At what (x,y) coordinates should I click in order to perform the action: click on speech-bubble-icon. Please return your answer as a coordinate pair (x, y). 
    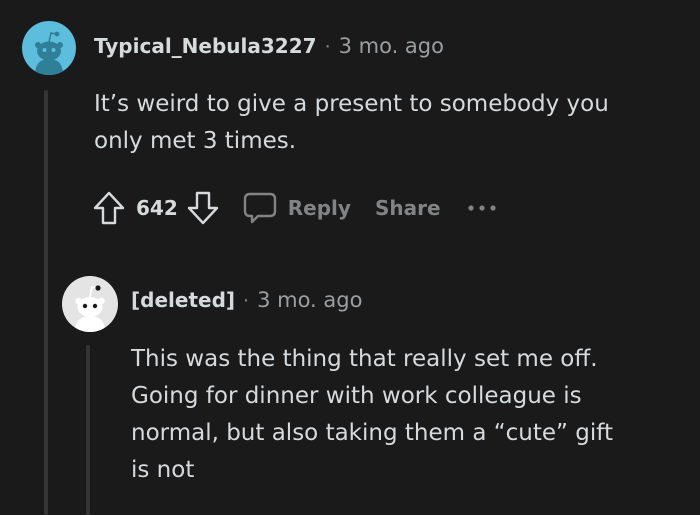
    Looking at the image, I should click on (259, 208).